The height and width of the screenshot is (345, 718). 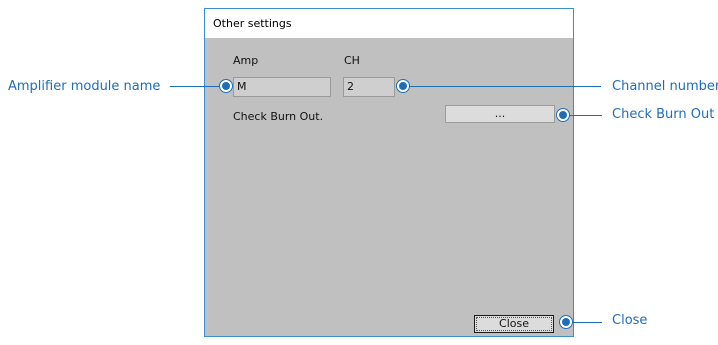 I want to click on check-burn-out-label: Check Burn Out., so click(x=278, y=116).